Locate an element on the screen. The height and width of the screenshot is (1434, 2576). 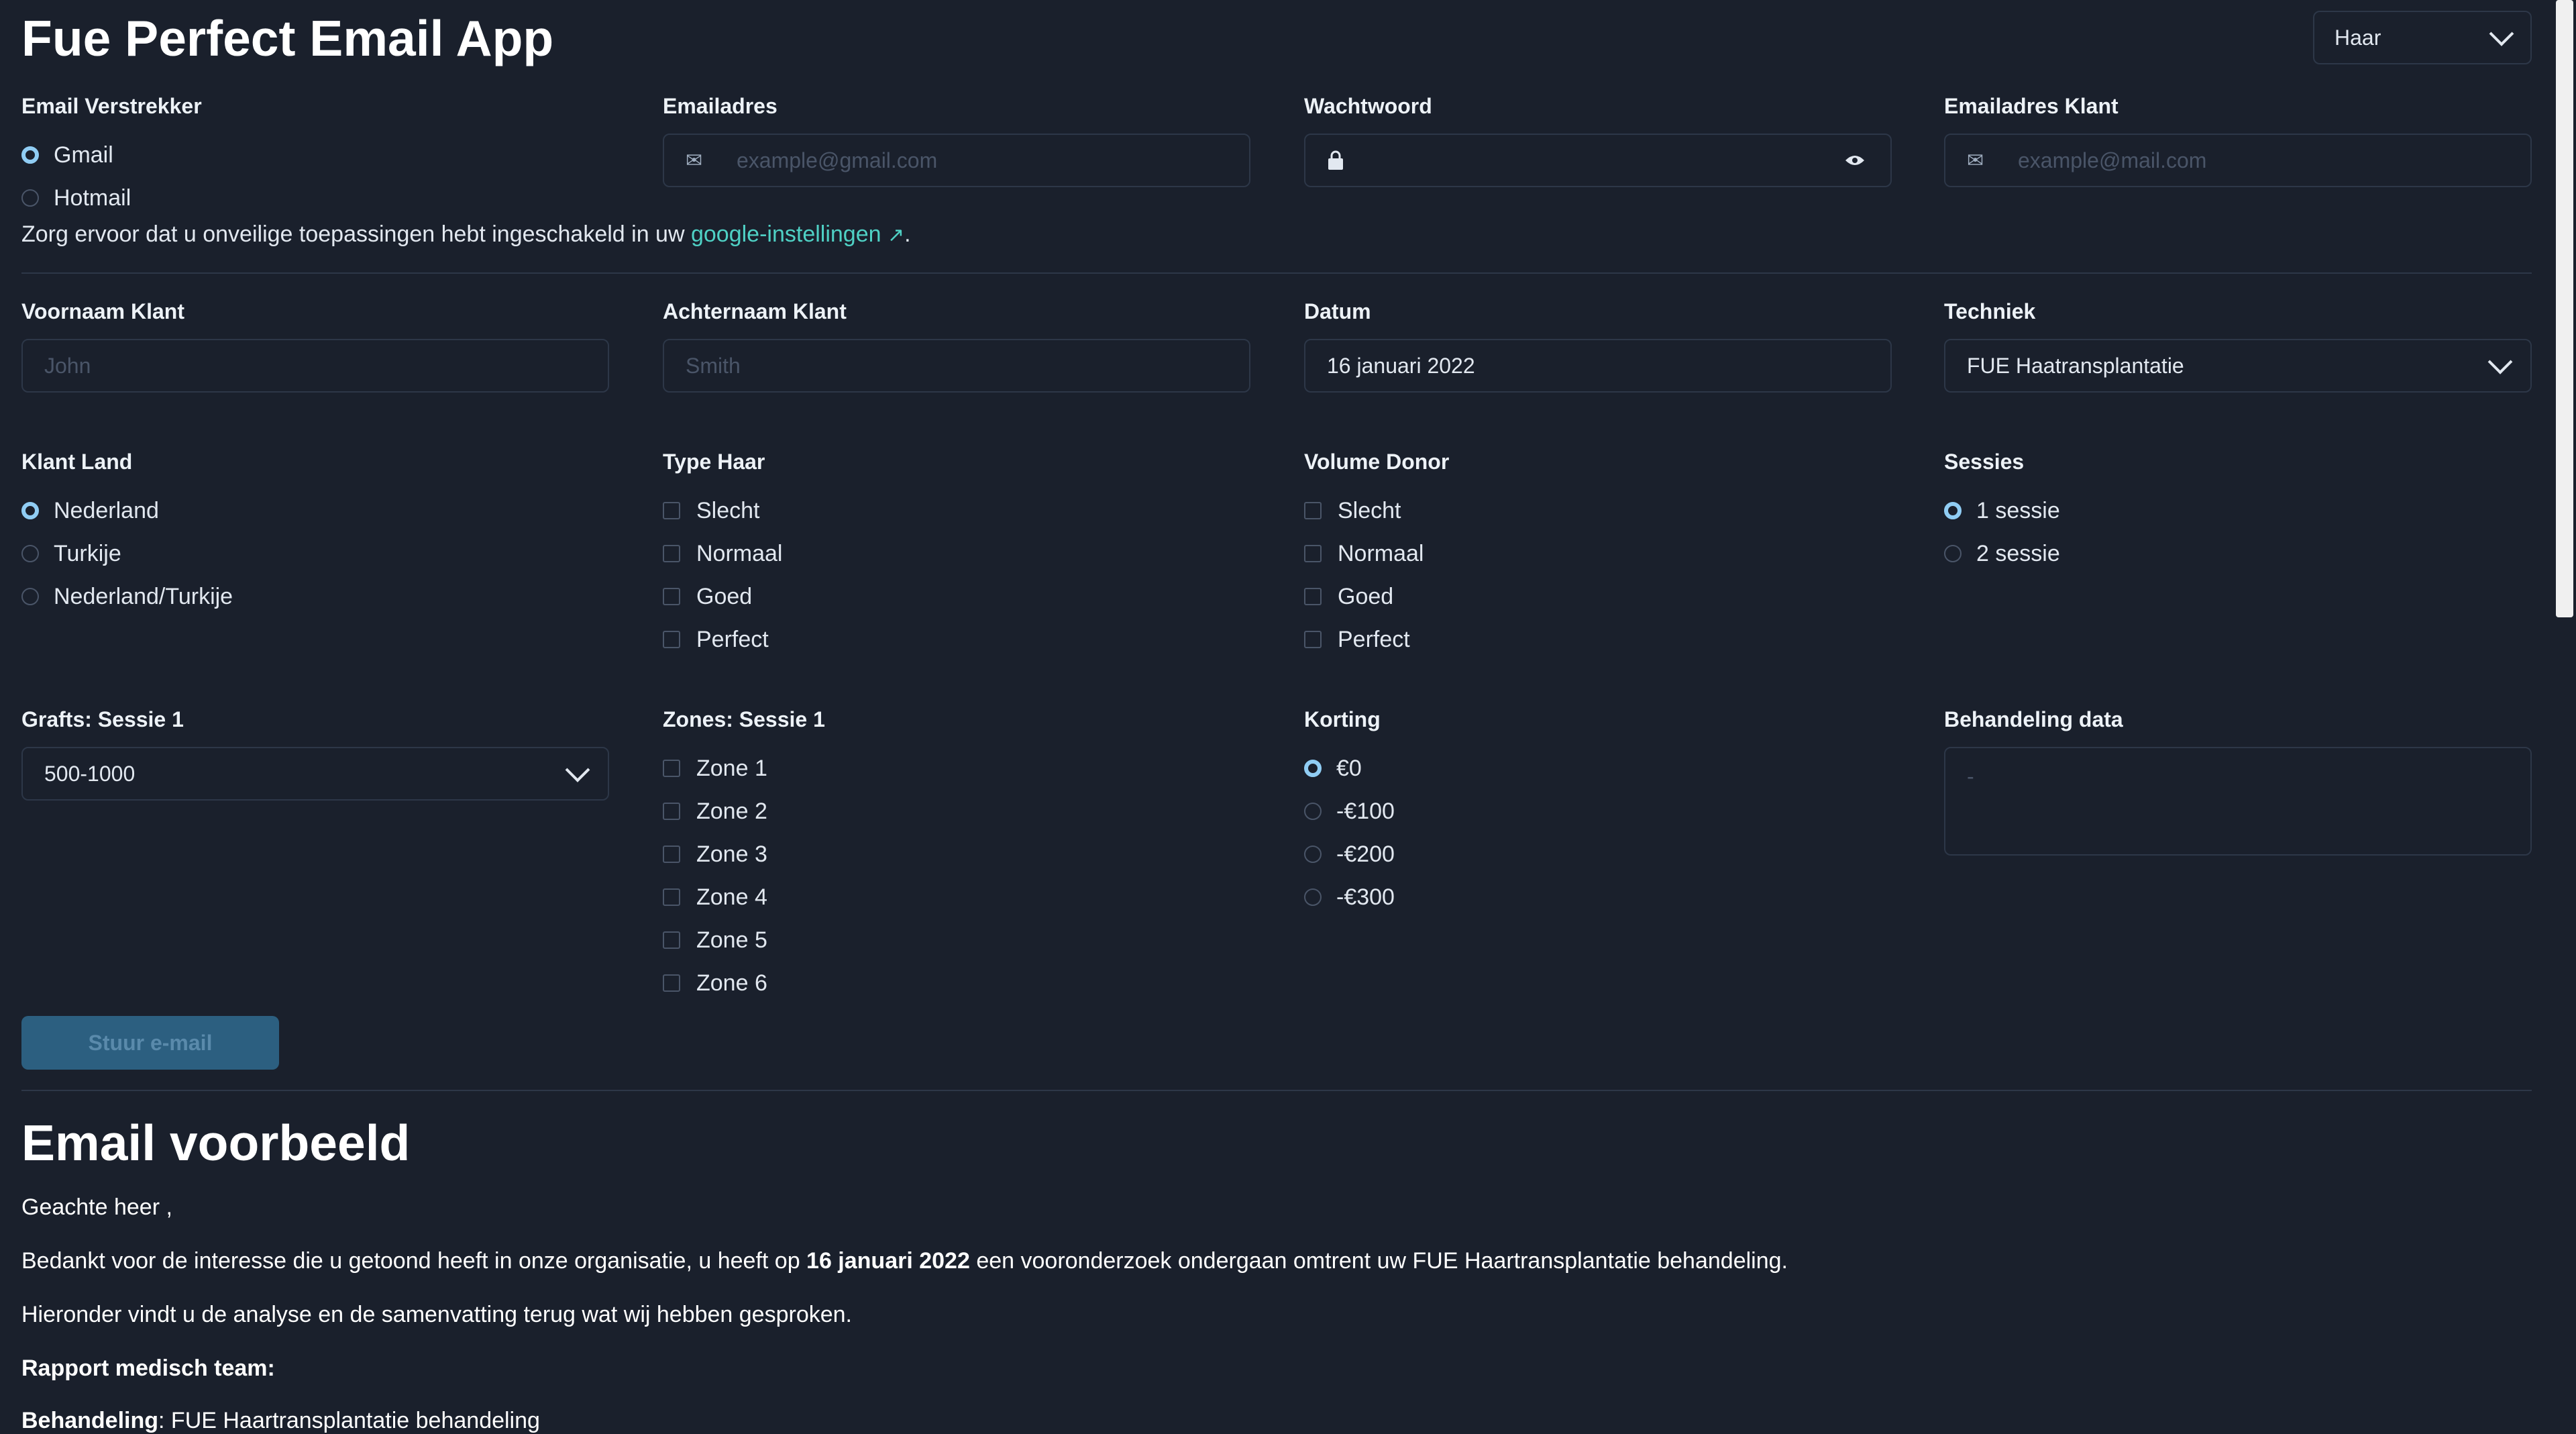
option-label: Goed is located at coordinates (1366, 596).